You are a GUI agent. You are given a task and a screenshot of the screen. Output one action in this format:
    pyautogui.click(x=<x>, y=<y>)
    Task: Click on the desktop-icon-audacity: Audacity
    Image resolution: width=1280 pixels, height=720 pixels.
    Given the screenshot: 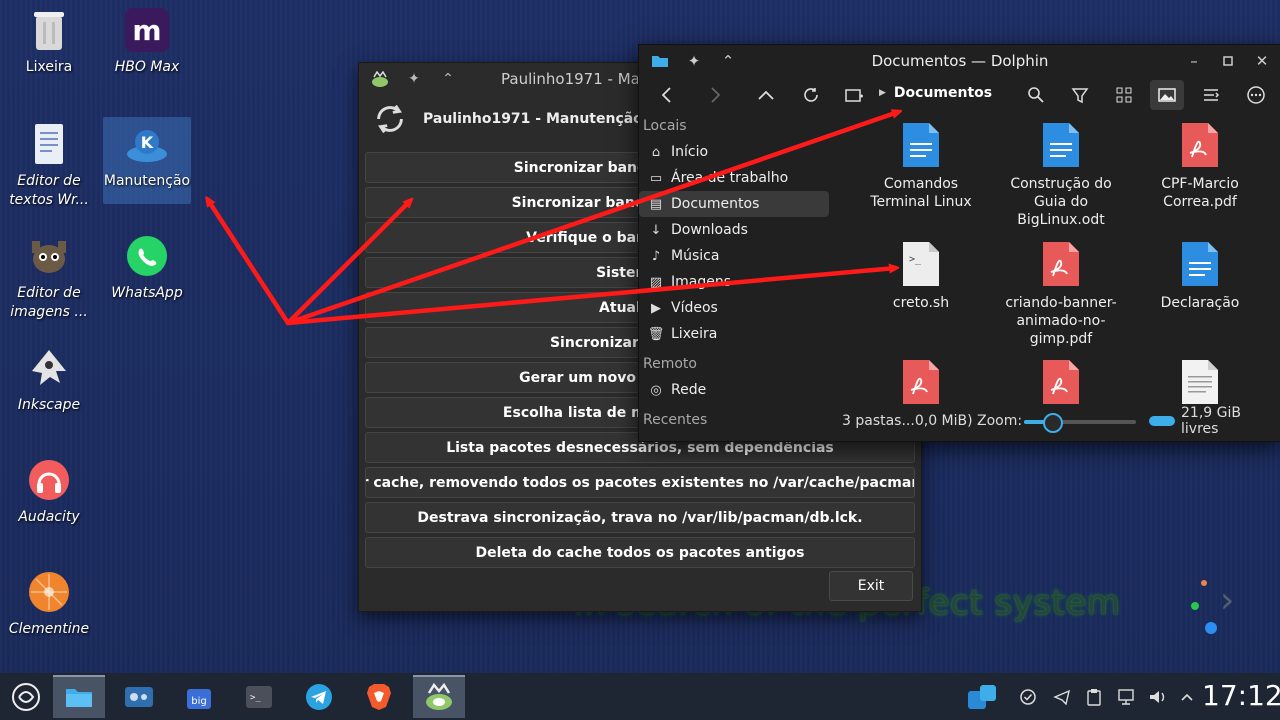 What is the action you would take?
    pyautogui.click(x=49, y=492)
    